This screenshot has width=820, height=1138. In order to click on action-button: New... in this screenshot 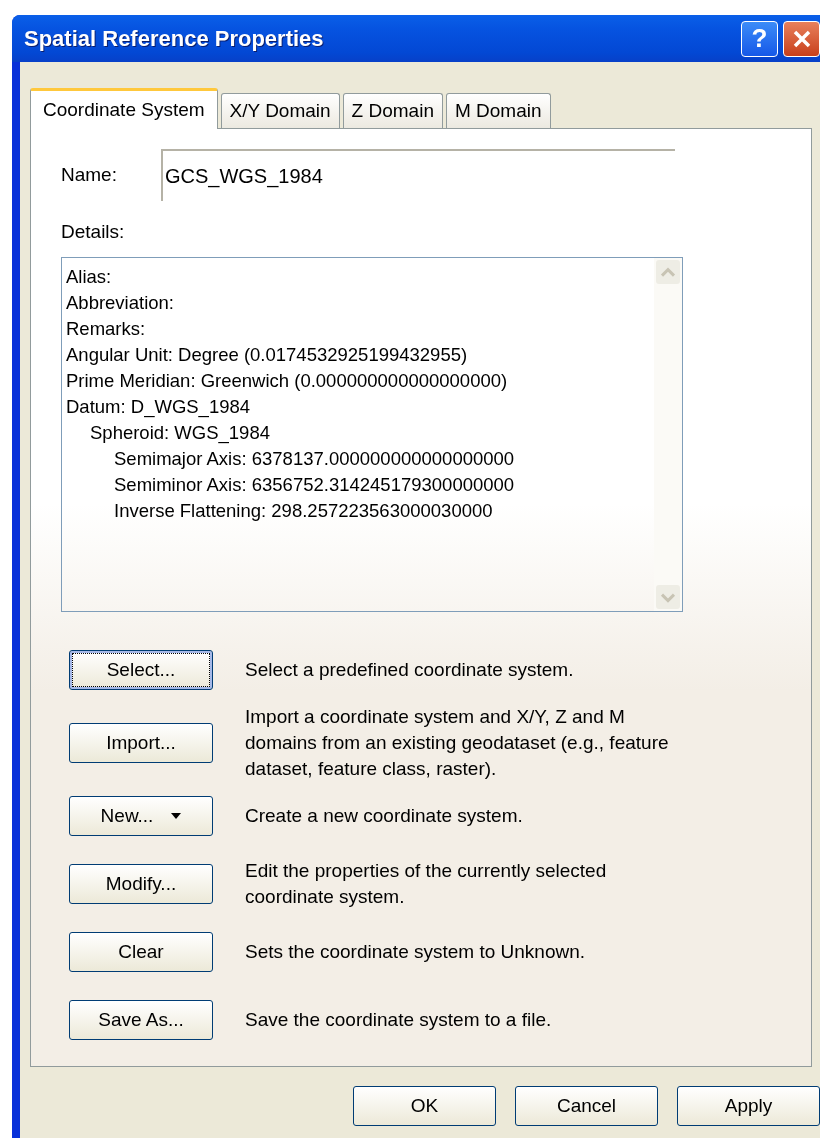, I will do `click(141, 816)`.